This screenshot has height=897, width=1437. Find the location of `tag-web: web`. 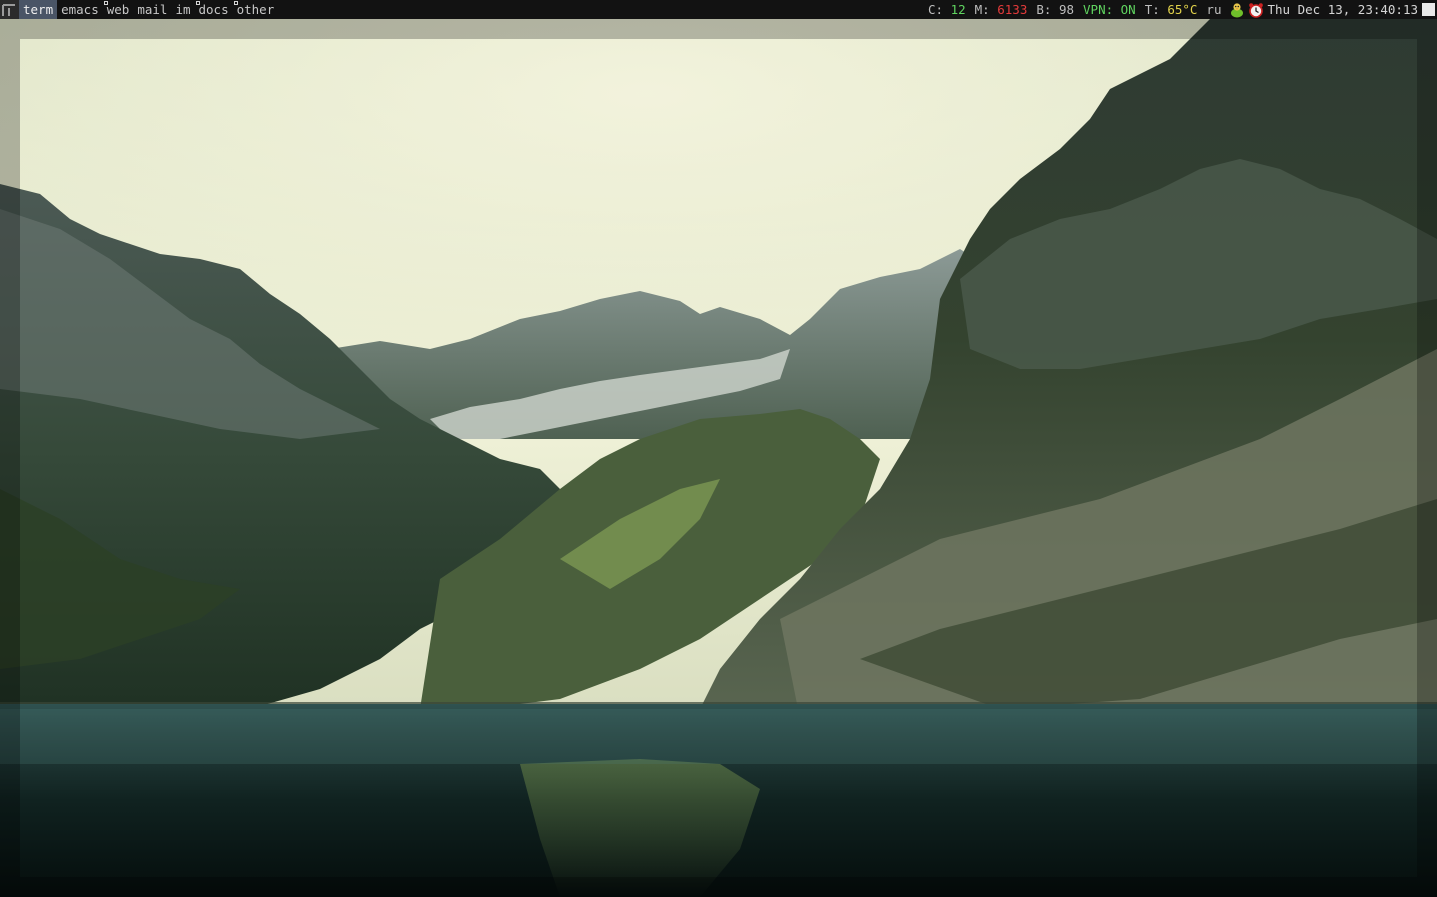

tag-web: web is located at coordinates (118, 9).